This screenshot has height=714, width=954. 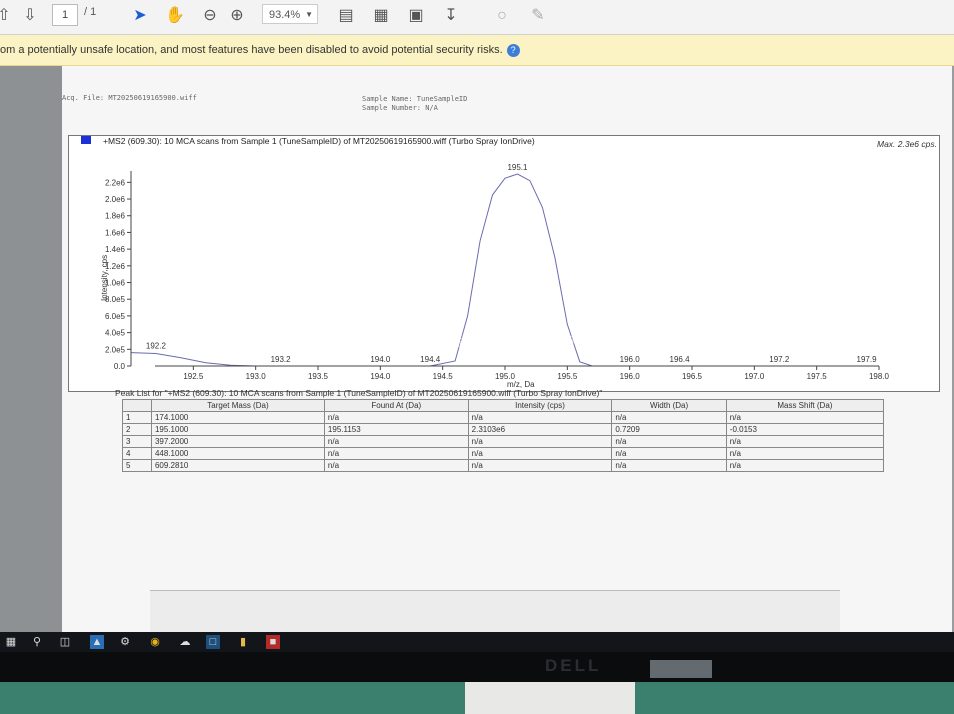 I want to click on peak-label: 197.9, so click(x=867, y=359).